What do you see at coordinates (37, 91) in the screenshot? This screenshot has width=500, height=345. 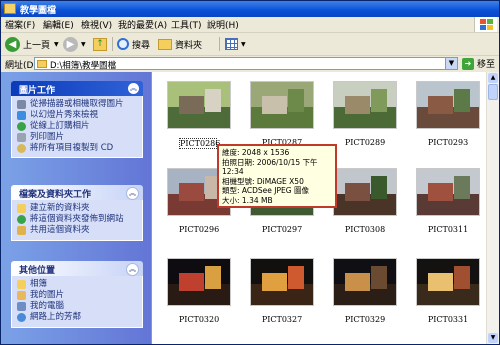 I see `panel-title: 圖片工作` at bounding box center [37, 91].